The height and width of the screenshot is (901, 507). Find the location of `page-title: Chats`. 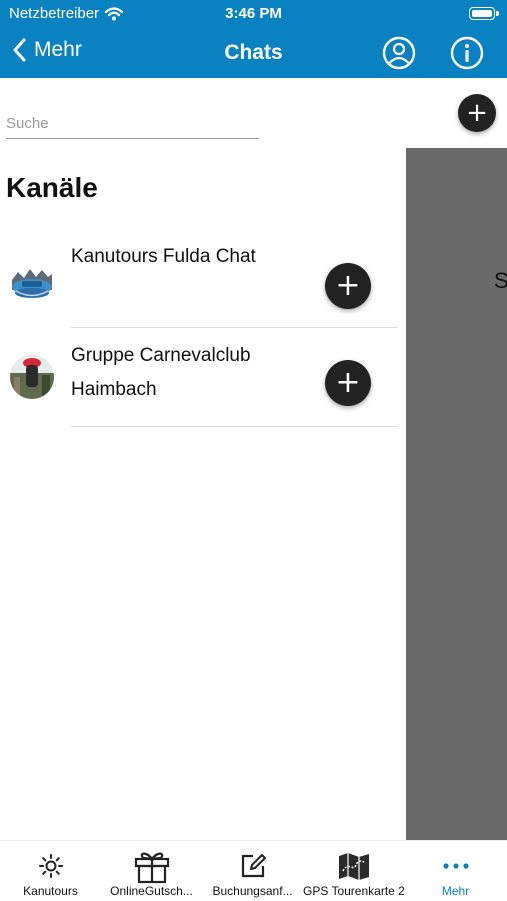

page-title: Chats is located at coordinates (253, 52).